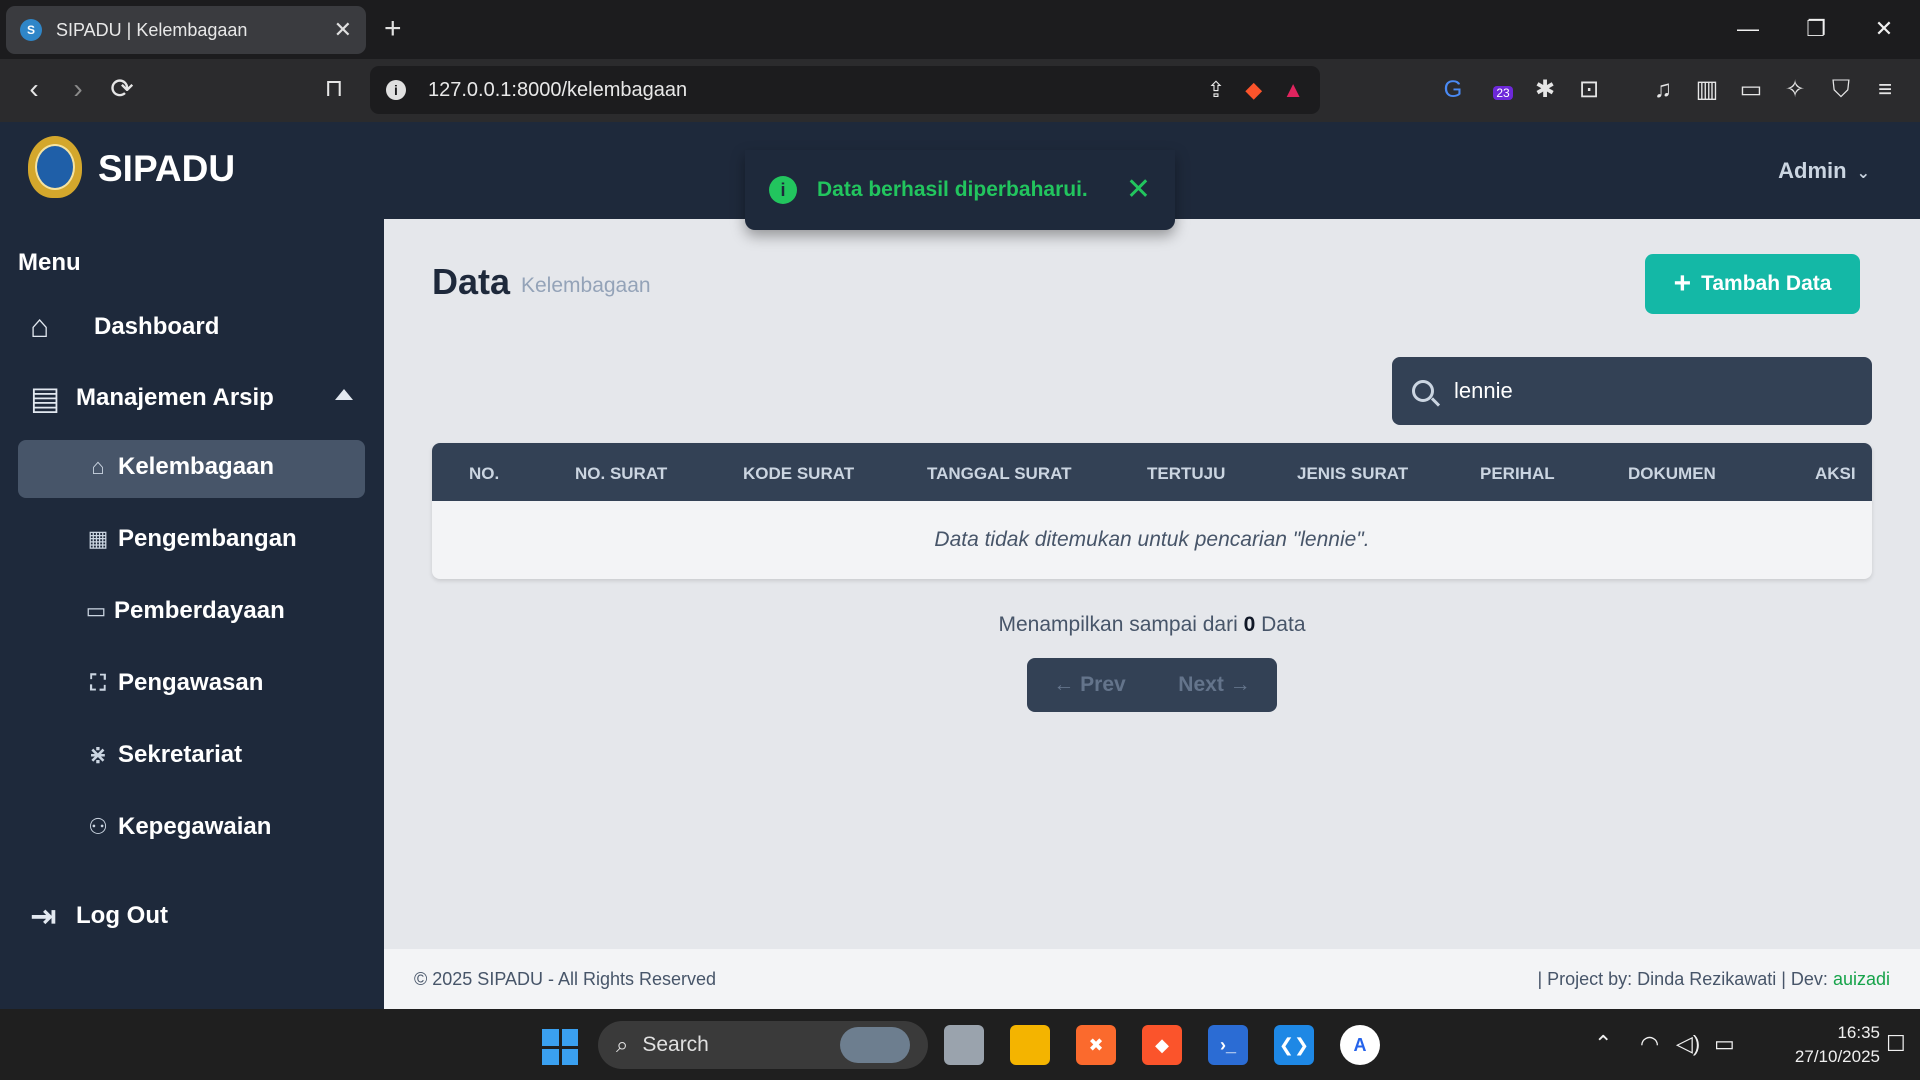  I want to click on leo-ai-icon: ✧, so click(1795, 90).